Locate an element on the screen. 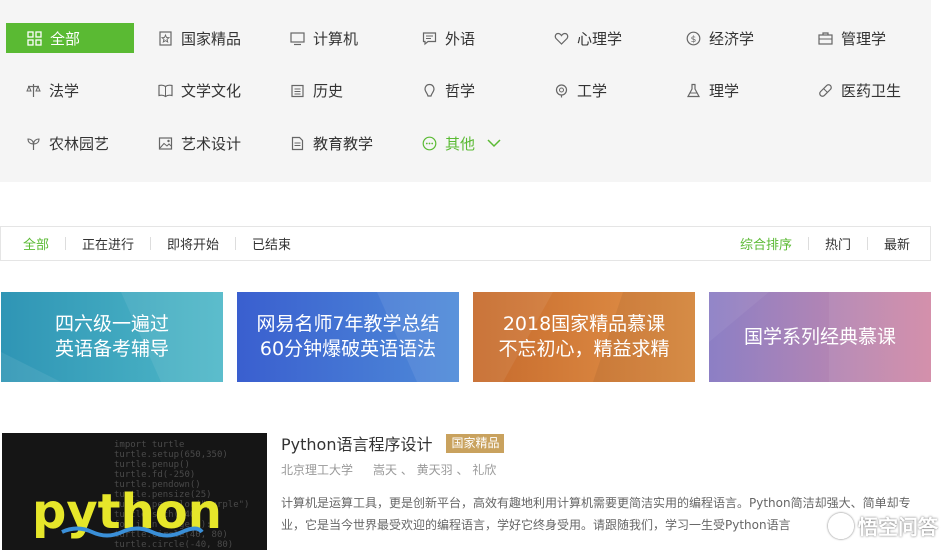 The width and height of the screenshot is (952, 550). watermark: 悟空问答 is located at coordinates (883, 525).